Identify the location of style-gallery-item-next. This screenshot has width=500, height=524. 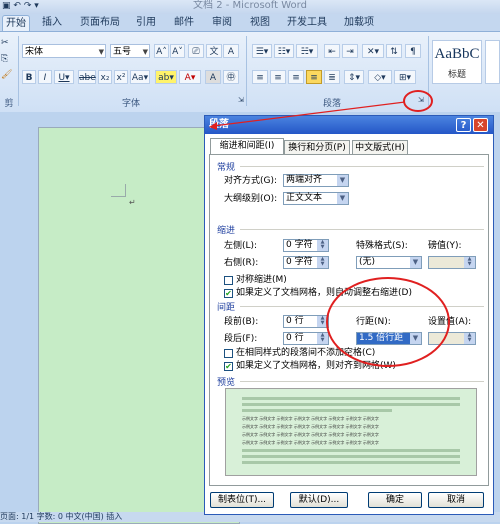
(492, 62).